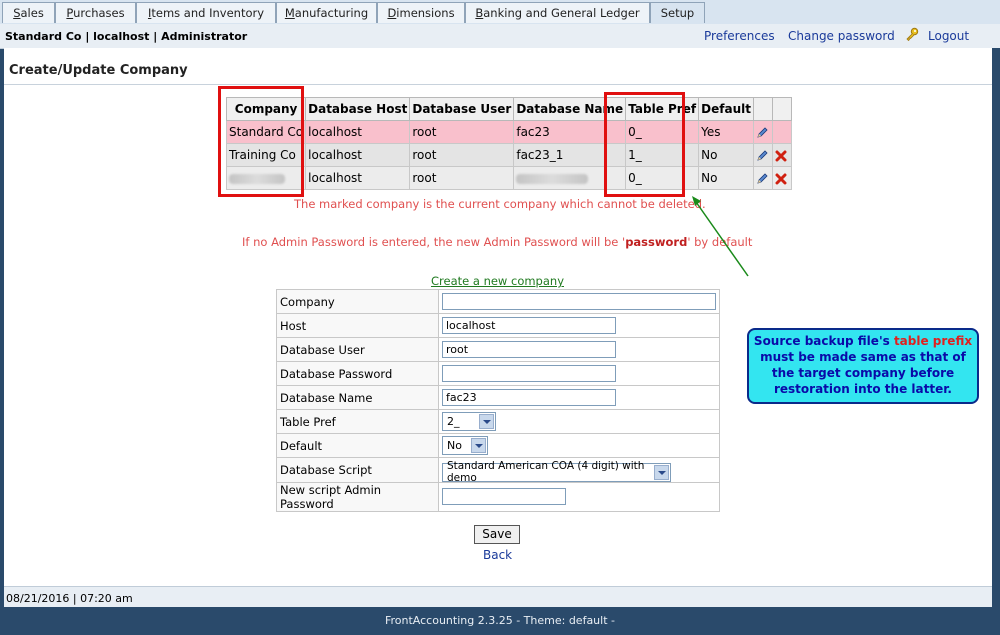  What do you see at coordinates (996, 327) in the screenshot?
I see `window-border` at bounding box center [996, 327].